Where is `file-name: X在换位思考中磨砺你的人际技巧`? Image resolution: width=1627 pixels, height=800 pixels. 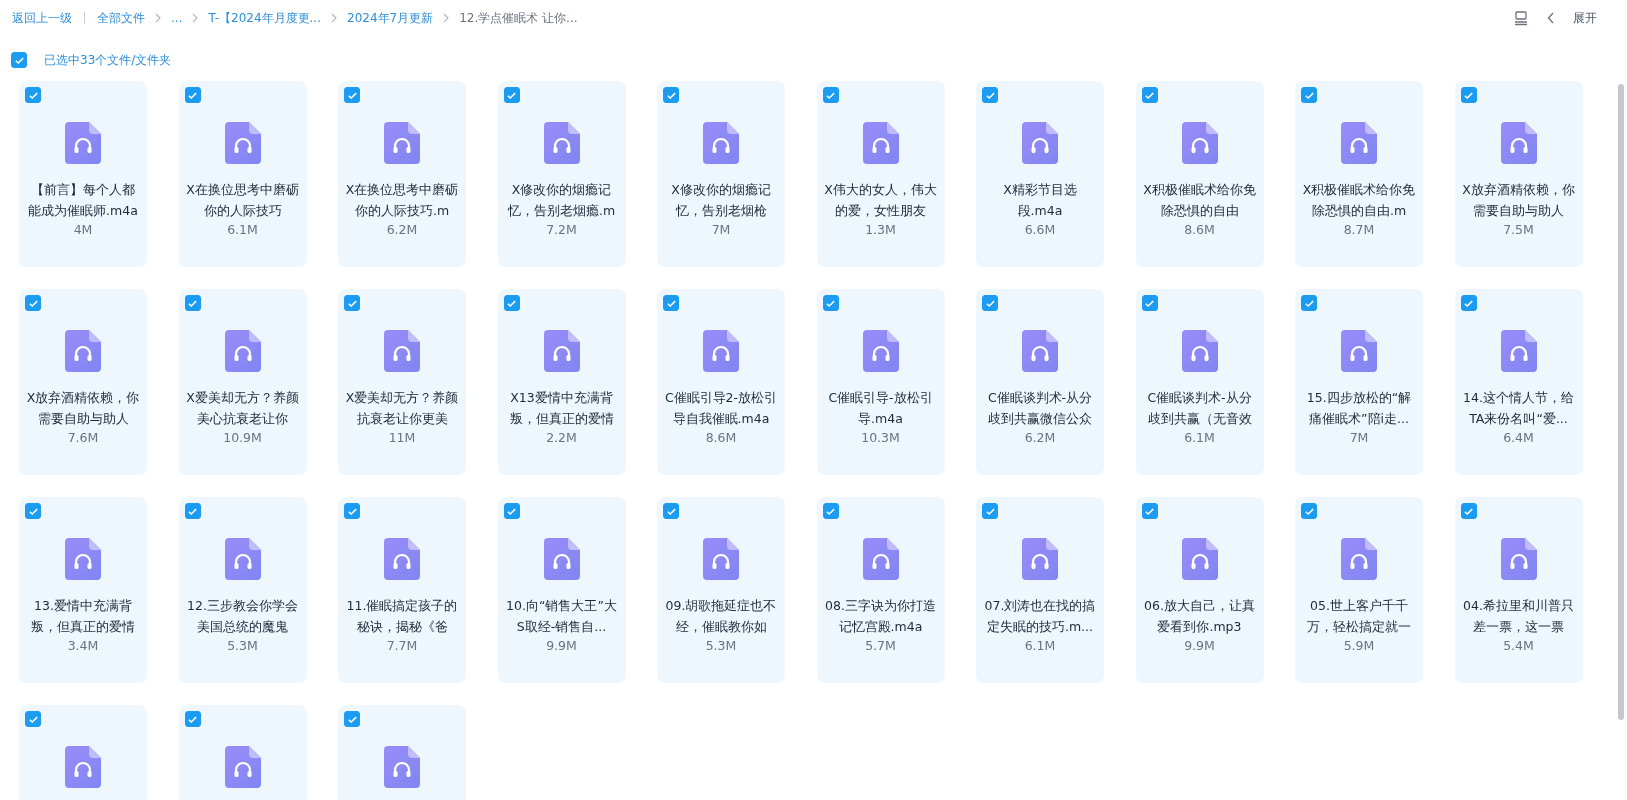
file-name: X在换位思考中磨砺你的人际技巧 is located at coordinates (242, 200).